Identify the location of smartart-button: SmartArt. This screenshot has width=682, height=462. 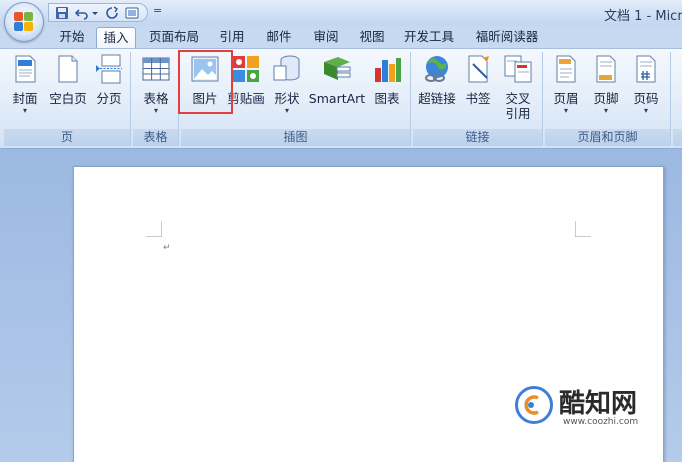
(337, 80).